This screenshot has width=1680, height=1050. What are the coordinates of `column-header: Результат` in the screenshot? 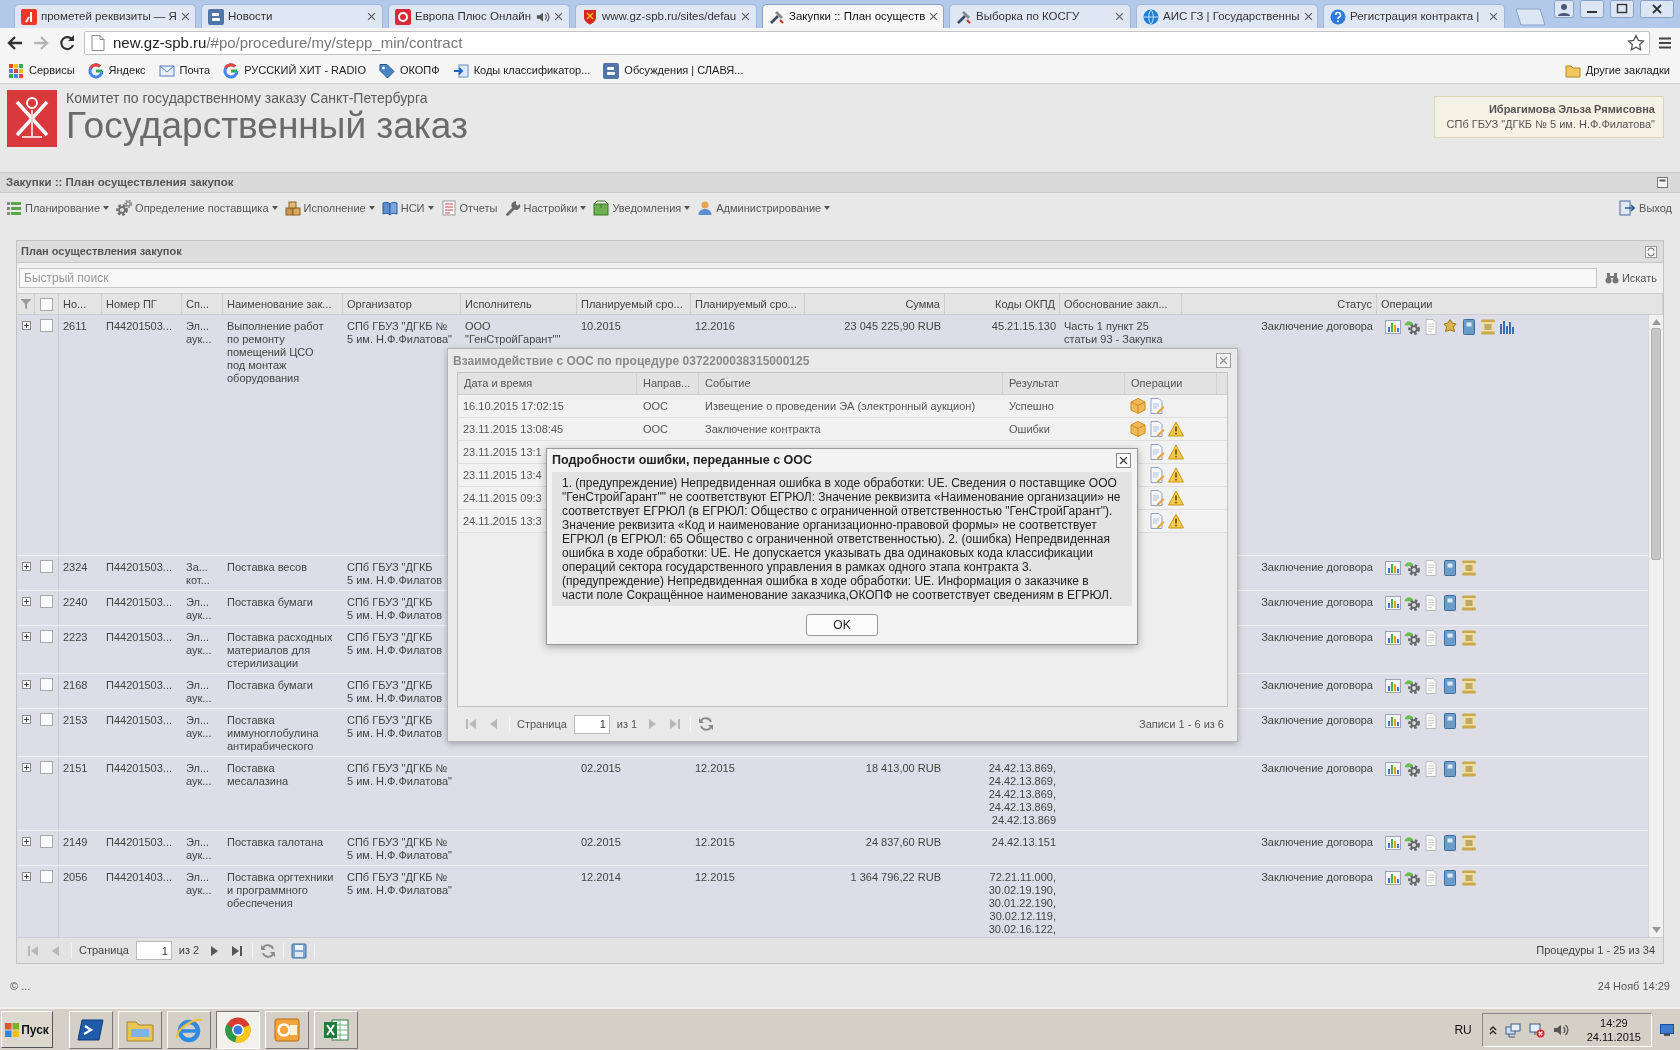 It's located at (1064, 383).